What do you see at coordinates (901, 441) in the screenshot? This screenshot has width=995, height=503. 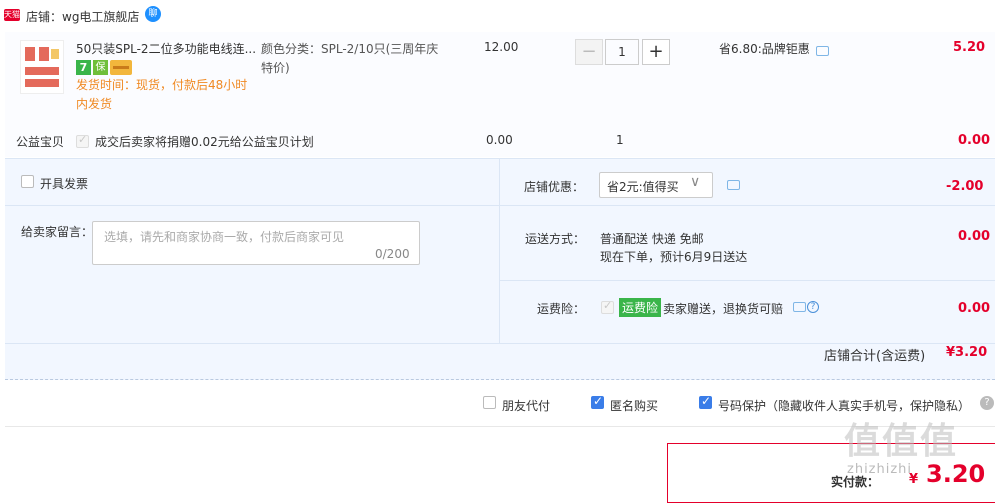 I see `watermark: 值值值` at bounding box center [901, 441].